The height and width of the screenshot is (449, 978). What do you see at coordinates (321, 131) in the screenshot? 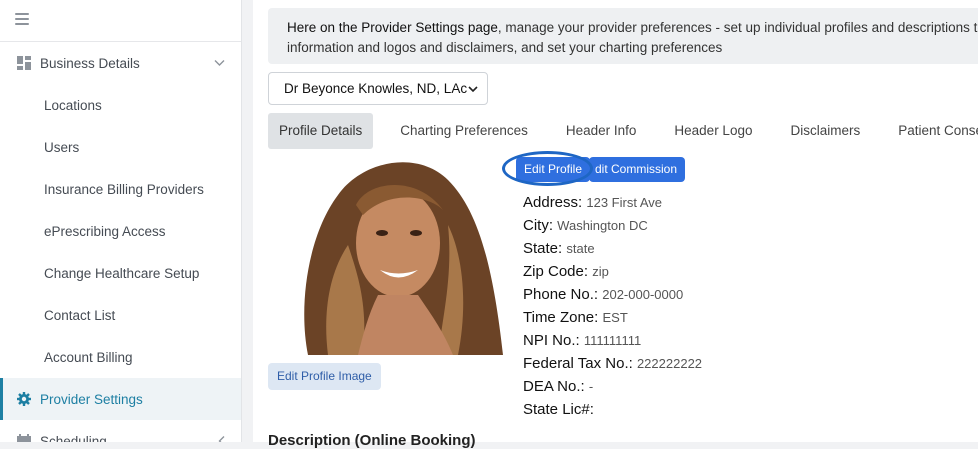
I see `tab-profile-details: Profile Details` at bounding box center [321, 131].